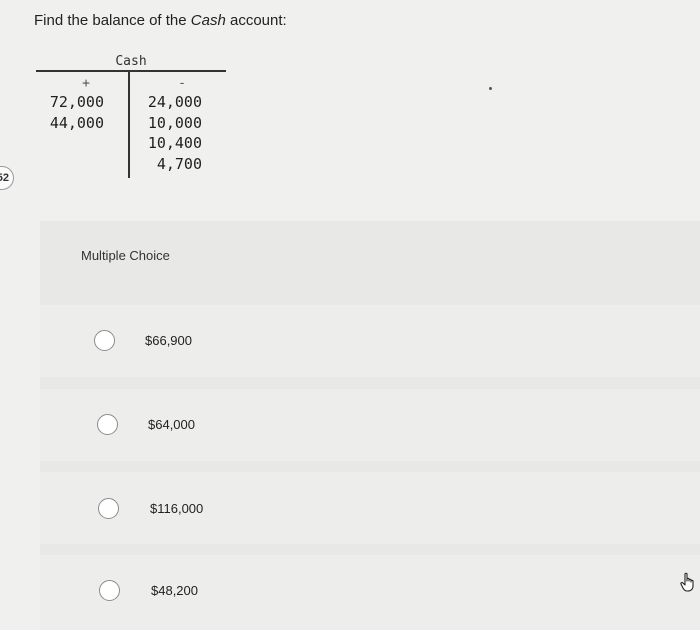  I want to click on credit-entry: 4,700, so click(179, 163).